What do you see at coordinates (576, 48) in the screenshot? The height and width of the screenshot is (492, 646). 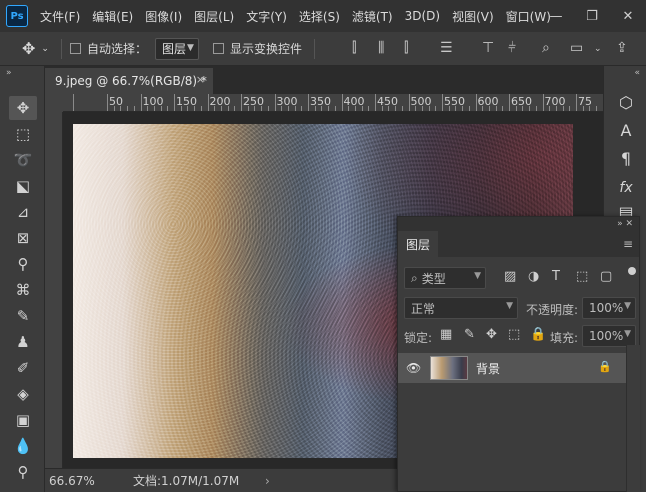 I see `workspace-icon: ▭` at bounding box center [576, 48].